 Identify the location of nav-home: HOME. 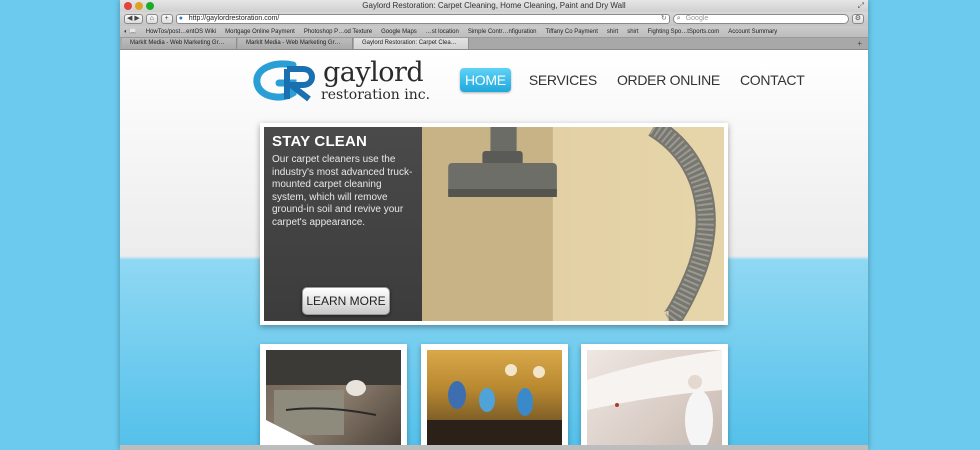
(485, 80).